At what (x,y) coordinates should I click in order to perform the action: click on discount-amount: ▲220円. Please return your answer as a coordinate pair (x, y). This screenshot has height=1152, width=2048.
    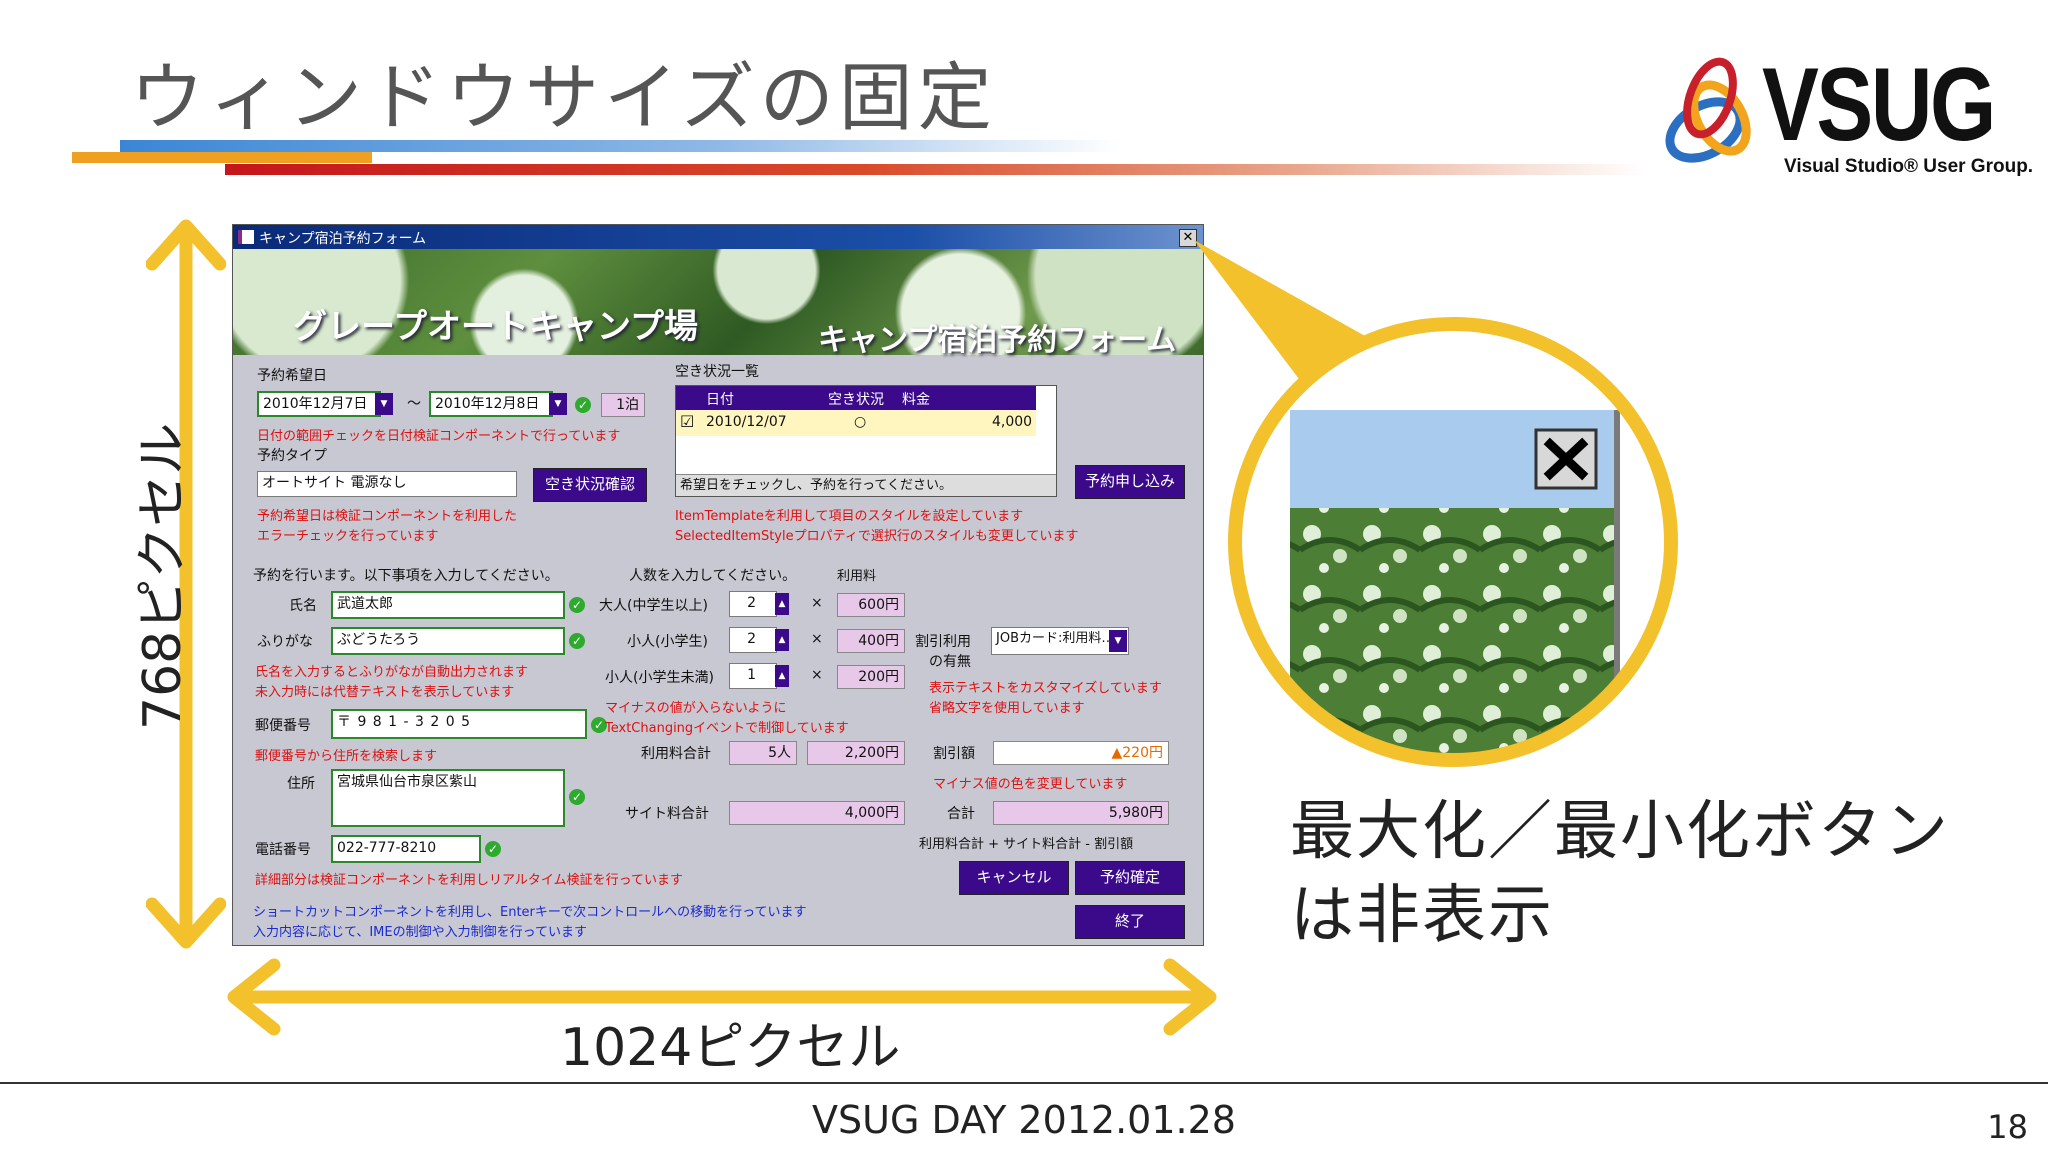
    Looking at the image, I should click on (1081, 753).